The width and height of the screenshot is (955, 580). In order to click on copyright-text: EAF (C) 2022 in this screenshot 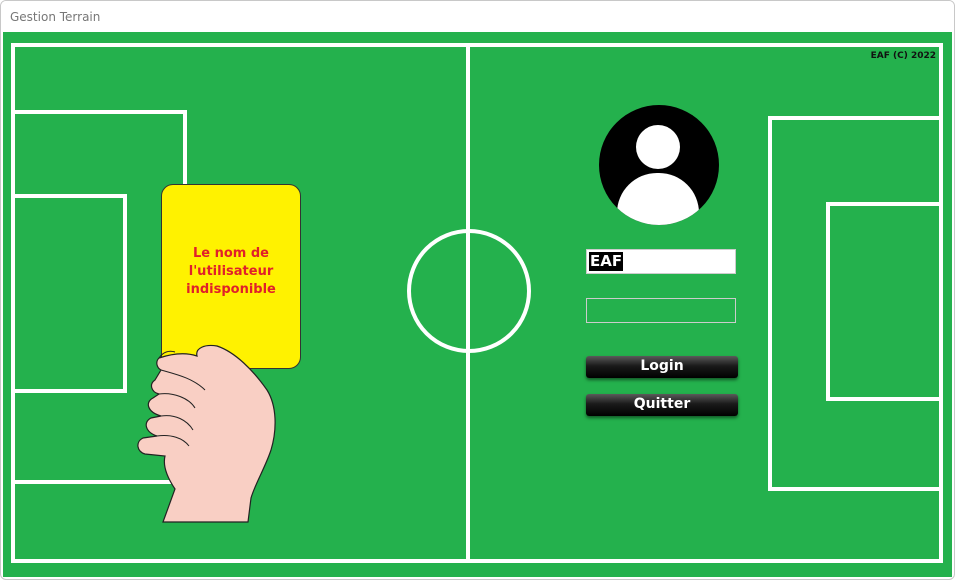, I will do `click(903, 56)`.